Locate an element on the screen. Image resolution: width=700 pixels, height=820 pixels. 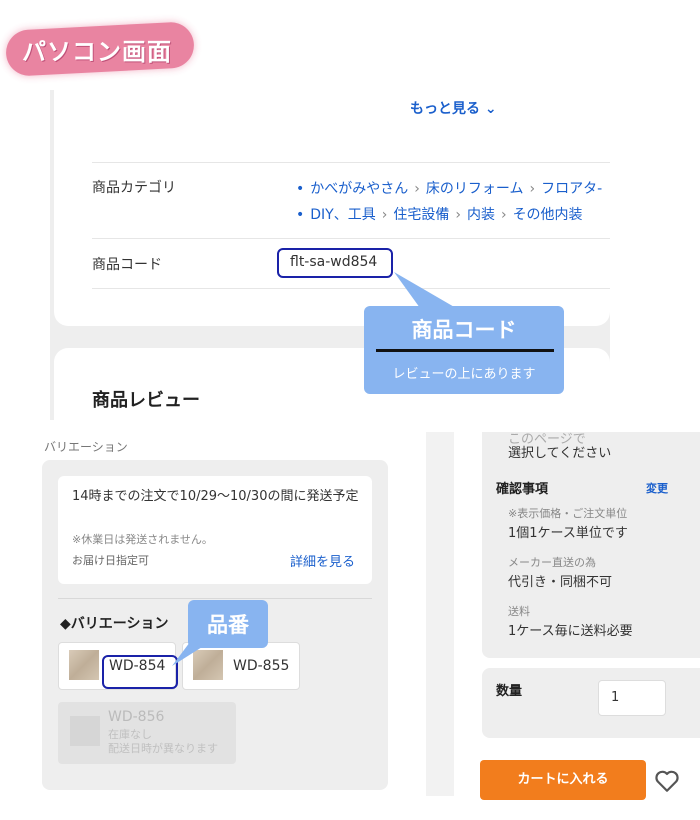
category-link: 内装 is located at coordinates (481, 215).